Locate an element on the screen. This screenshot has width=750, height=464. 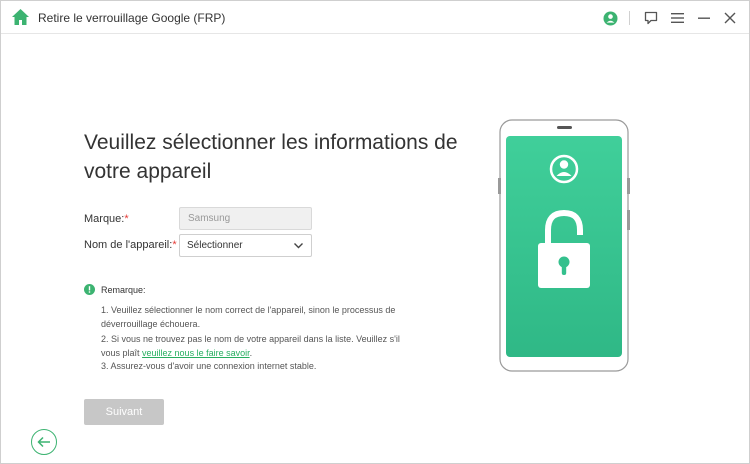
menu-button is located at coordinates (677, 18).